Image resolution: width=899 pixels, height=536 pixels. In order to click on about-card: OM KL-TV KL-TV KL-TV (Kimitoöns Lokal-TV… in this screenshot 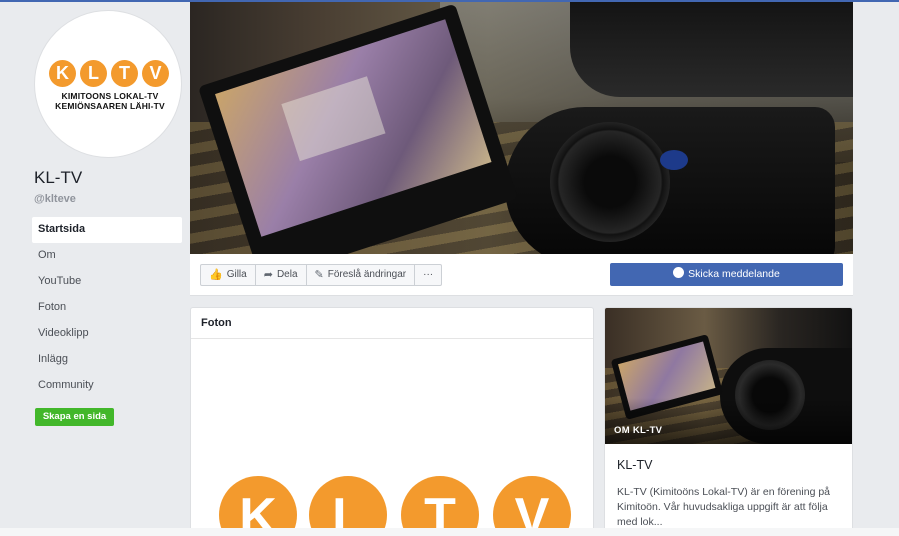, I will do `click(728, 421)`.